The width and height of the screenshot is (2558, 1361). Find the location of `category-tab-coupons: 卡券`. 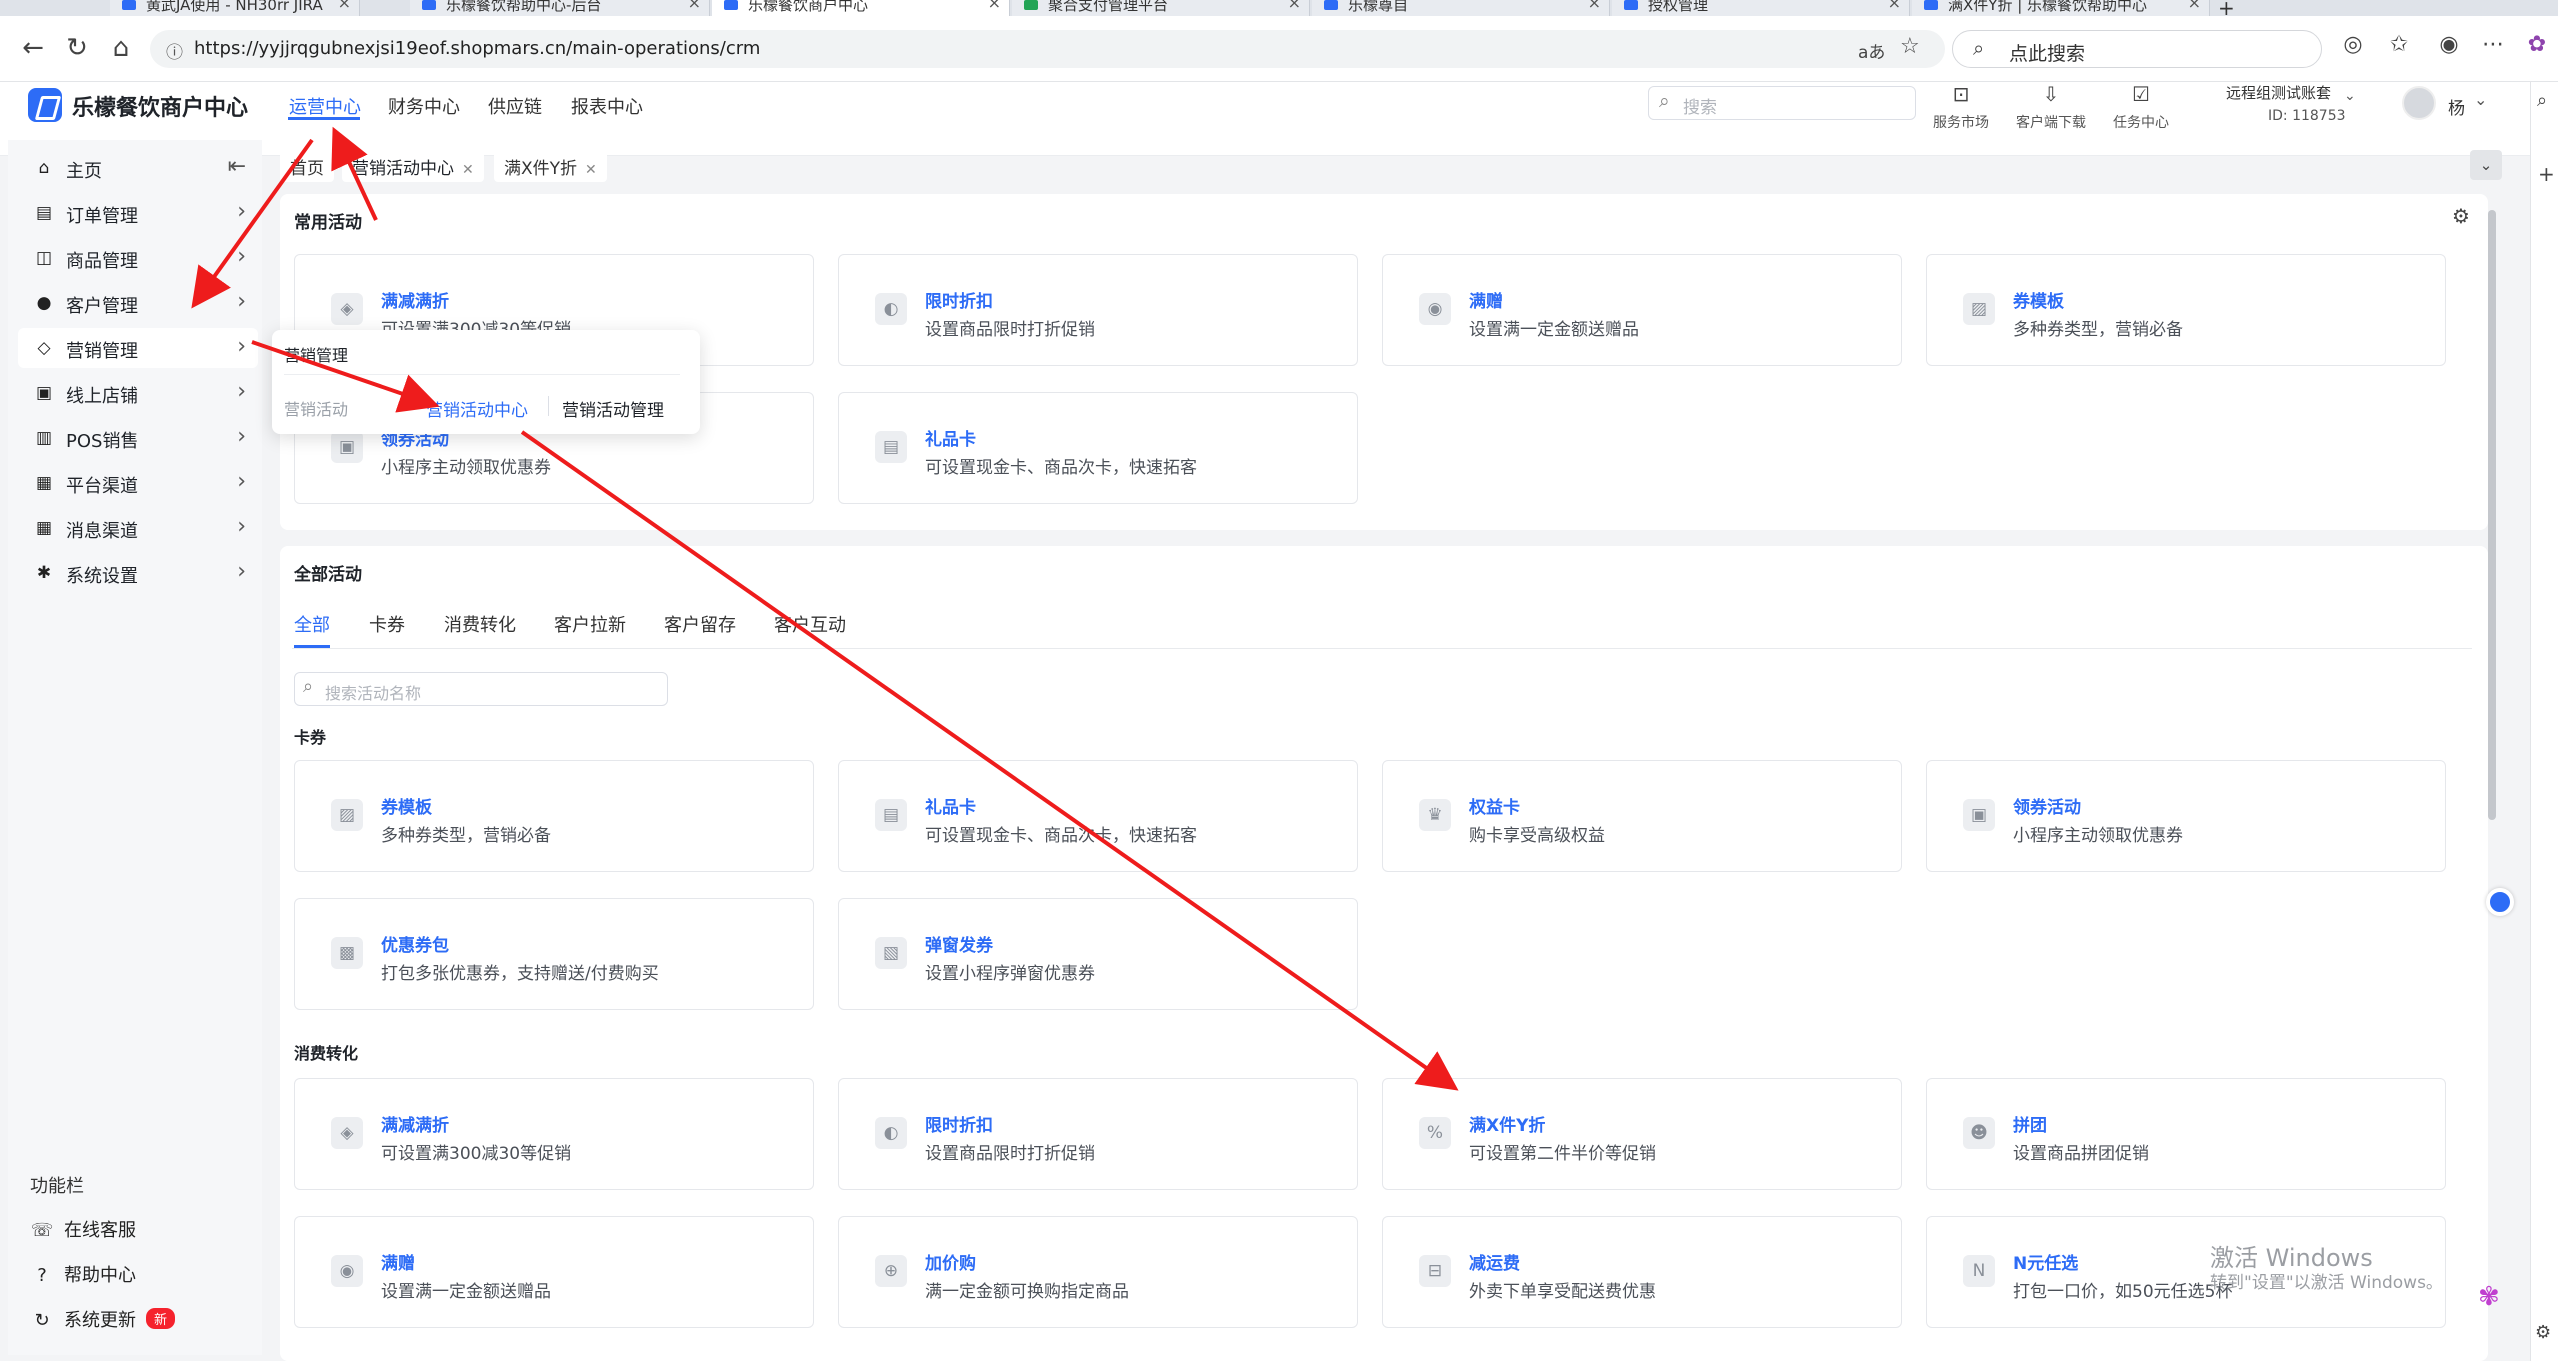

category-tab-coupons: 卡券 is located at coordinates (387, 624).